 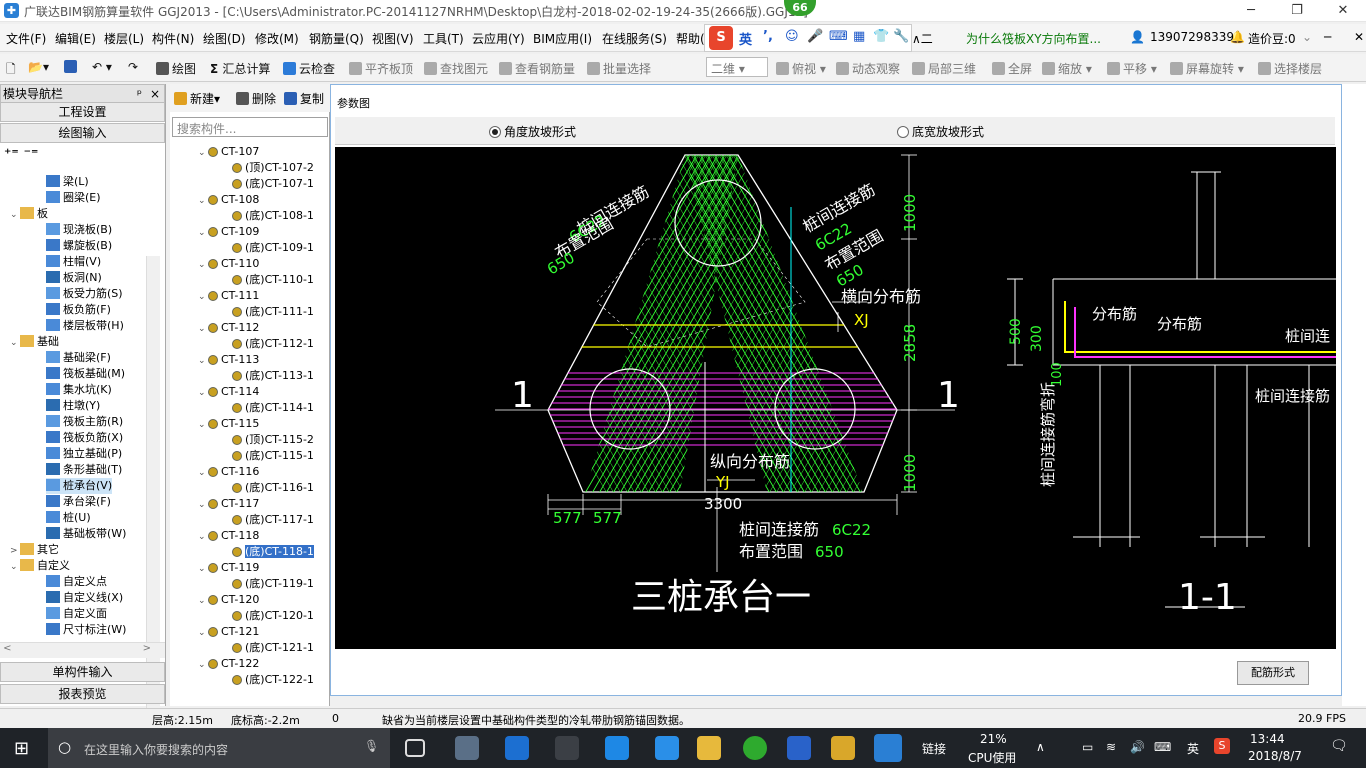 I want to click on taskbar-search-box: ○ 在这里输入你要搜索的内容 🎙, so click(x=219, y=748).